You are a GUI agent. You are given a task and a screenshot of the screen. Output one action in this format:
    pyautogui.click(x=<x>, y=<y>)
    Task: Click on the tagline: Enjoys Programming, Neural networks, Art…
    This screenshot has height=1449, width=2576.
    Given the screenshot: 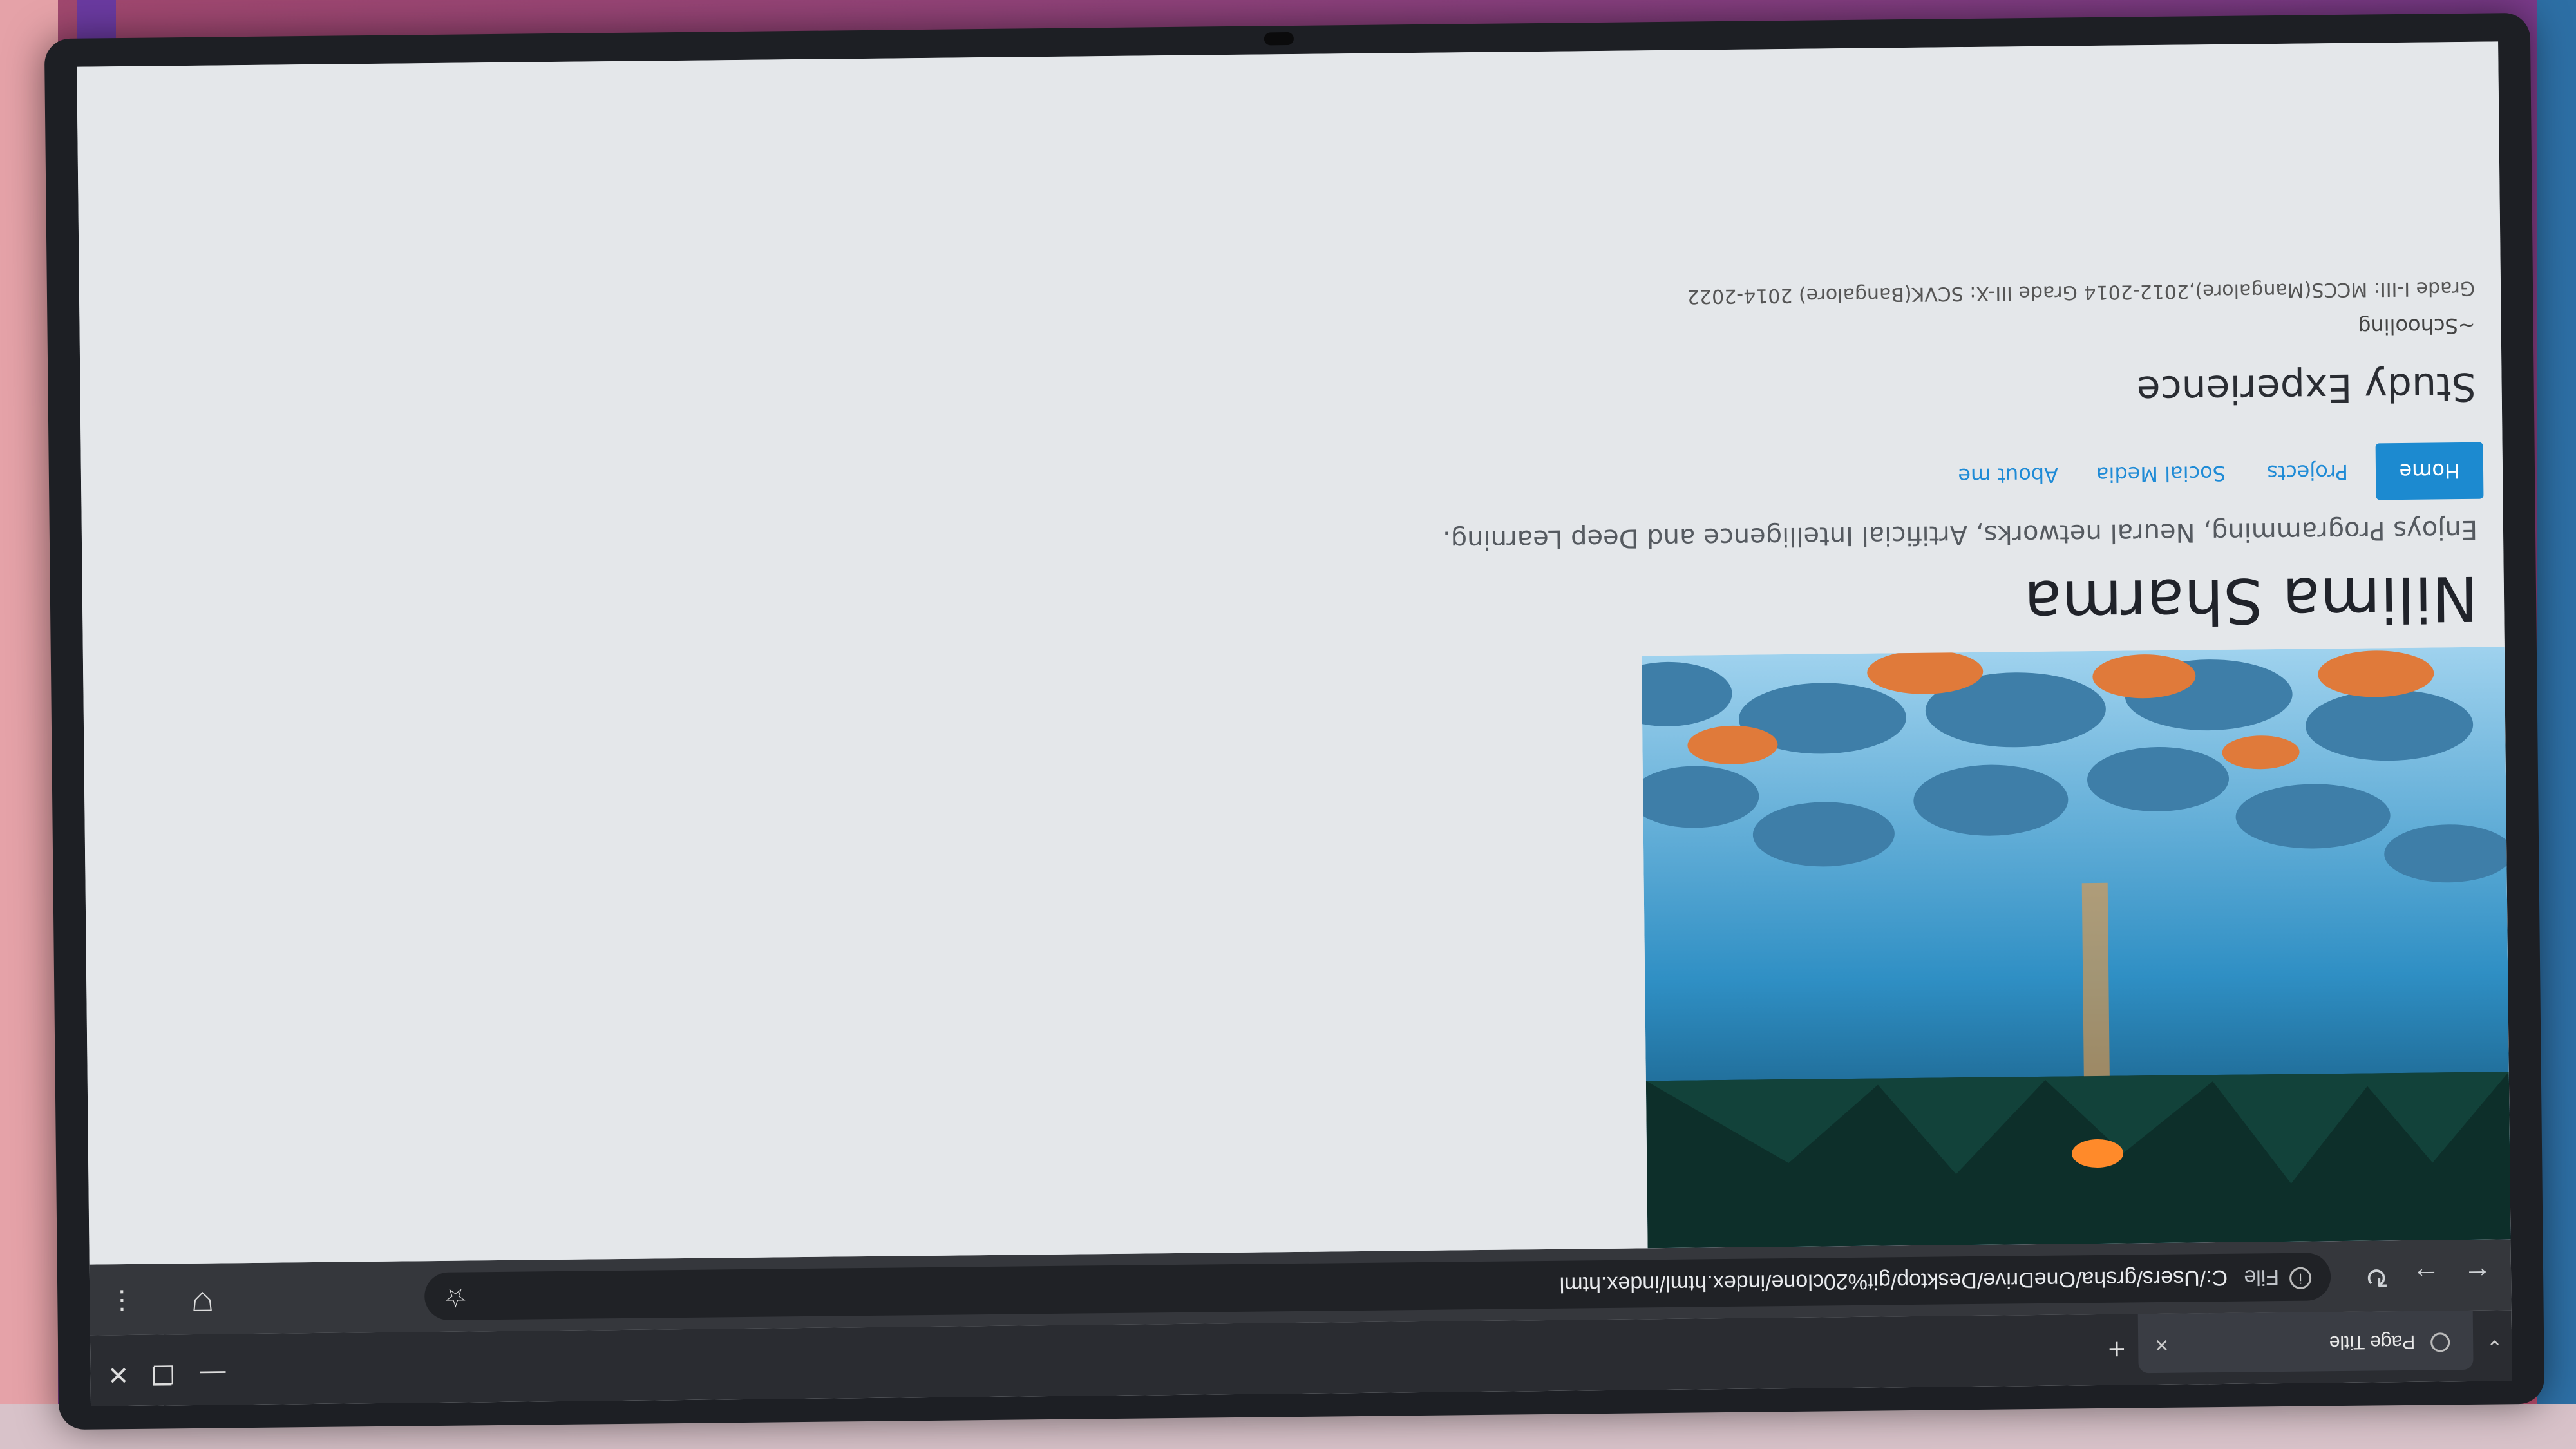 What is the action you would take?
    pyautogui.click(x=1960, y=534)
    